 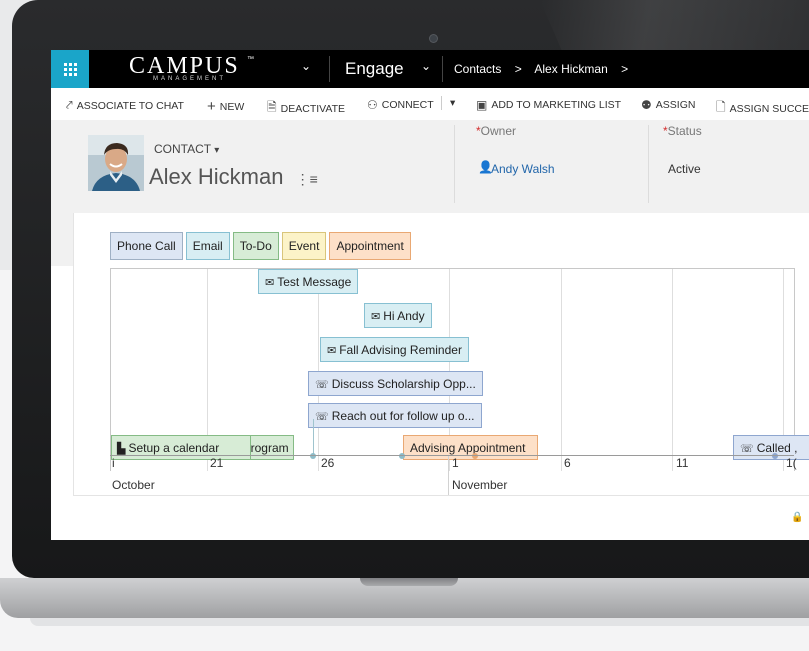 I want to click on axis-tick: 11, so click(x=682, y=463).